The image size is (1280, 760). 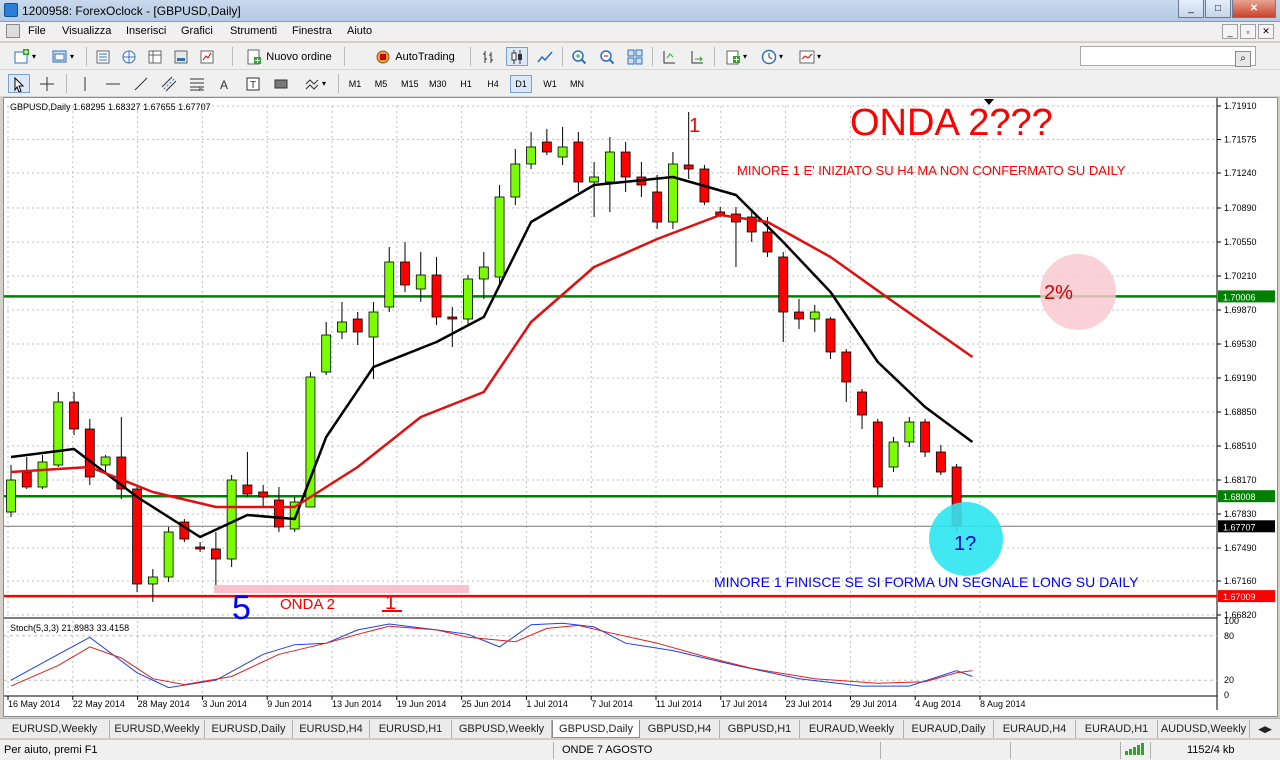 What do you see at coordinates (579, 56) in the screenshot?
I see `zoom-in-button` at bounding box center [579, 56].